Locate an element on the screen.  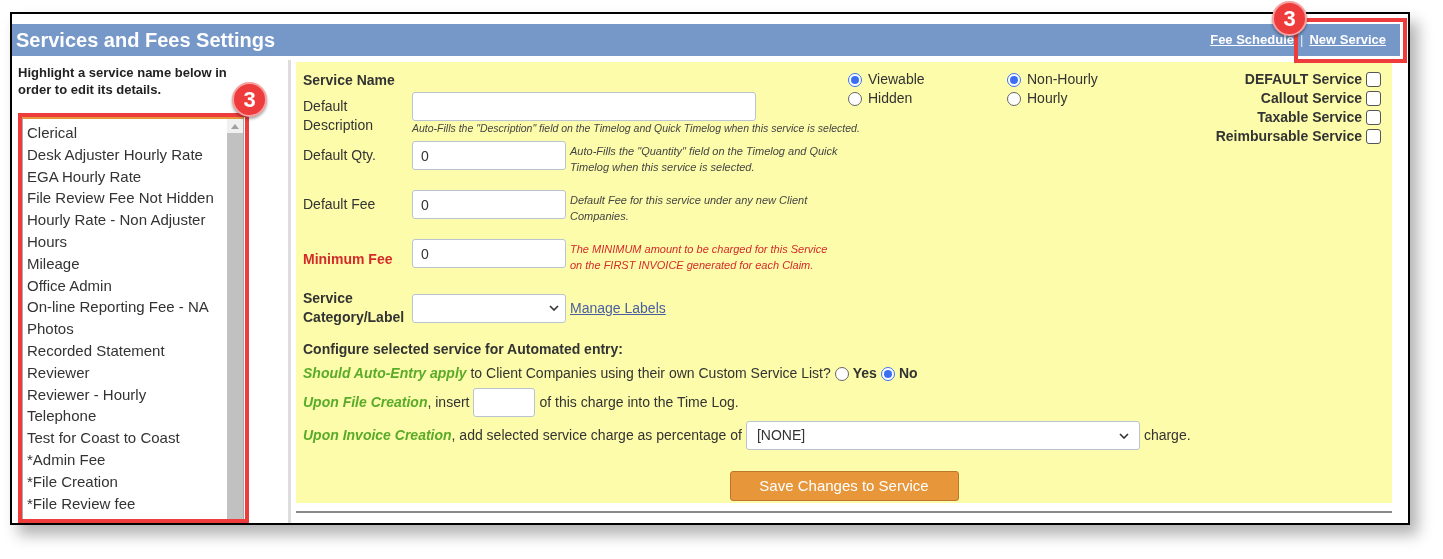
radio-label: No is located at coordinates (908, 373).